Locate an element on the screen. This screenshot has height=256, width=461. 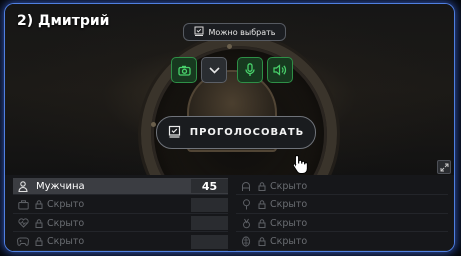
expand-icon is located at coordinates (444, 167).